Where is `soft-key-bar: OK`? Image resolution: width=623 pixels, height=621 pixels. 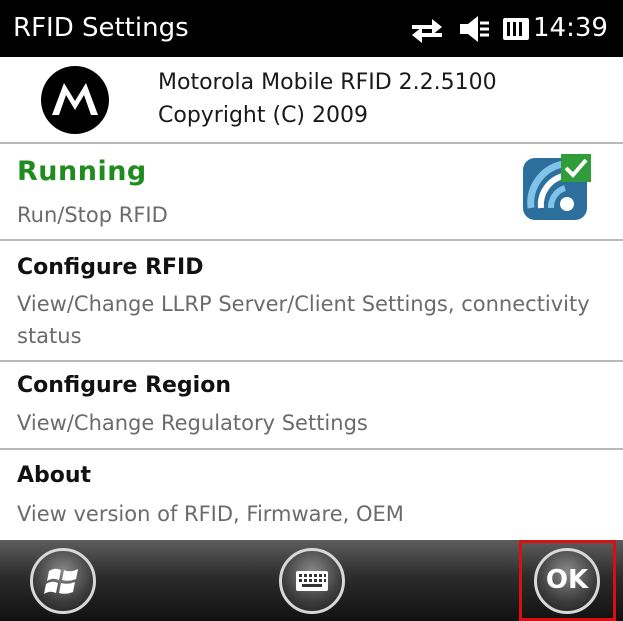
soft-key-bar: OK is located at coordinates (311, 580).